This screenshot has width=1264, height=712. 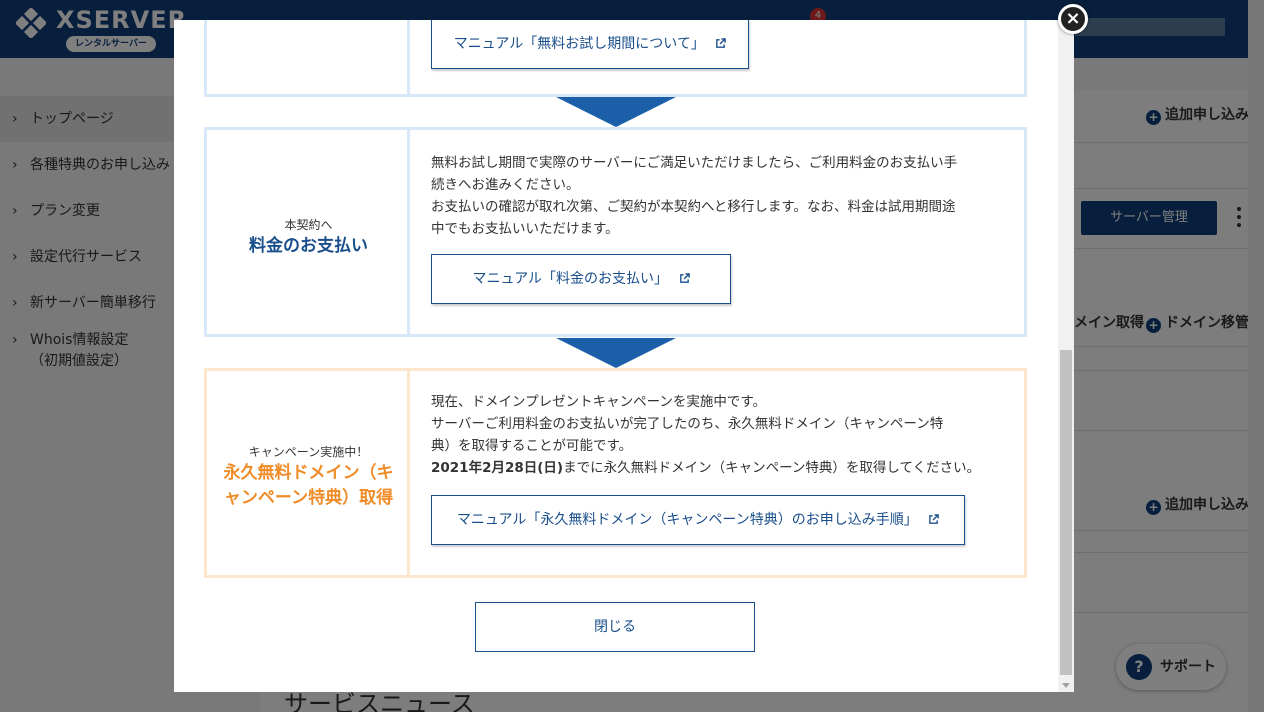 What do you see at coordinates (693, 207) in the screenshot?
I see `description-line: お支払いの確認が取れ次第、ご契約が本契約へと移行します。なお、料金は試用期間途` at bounding box center [693, 207].